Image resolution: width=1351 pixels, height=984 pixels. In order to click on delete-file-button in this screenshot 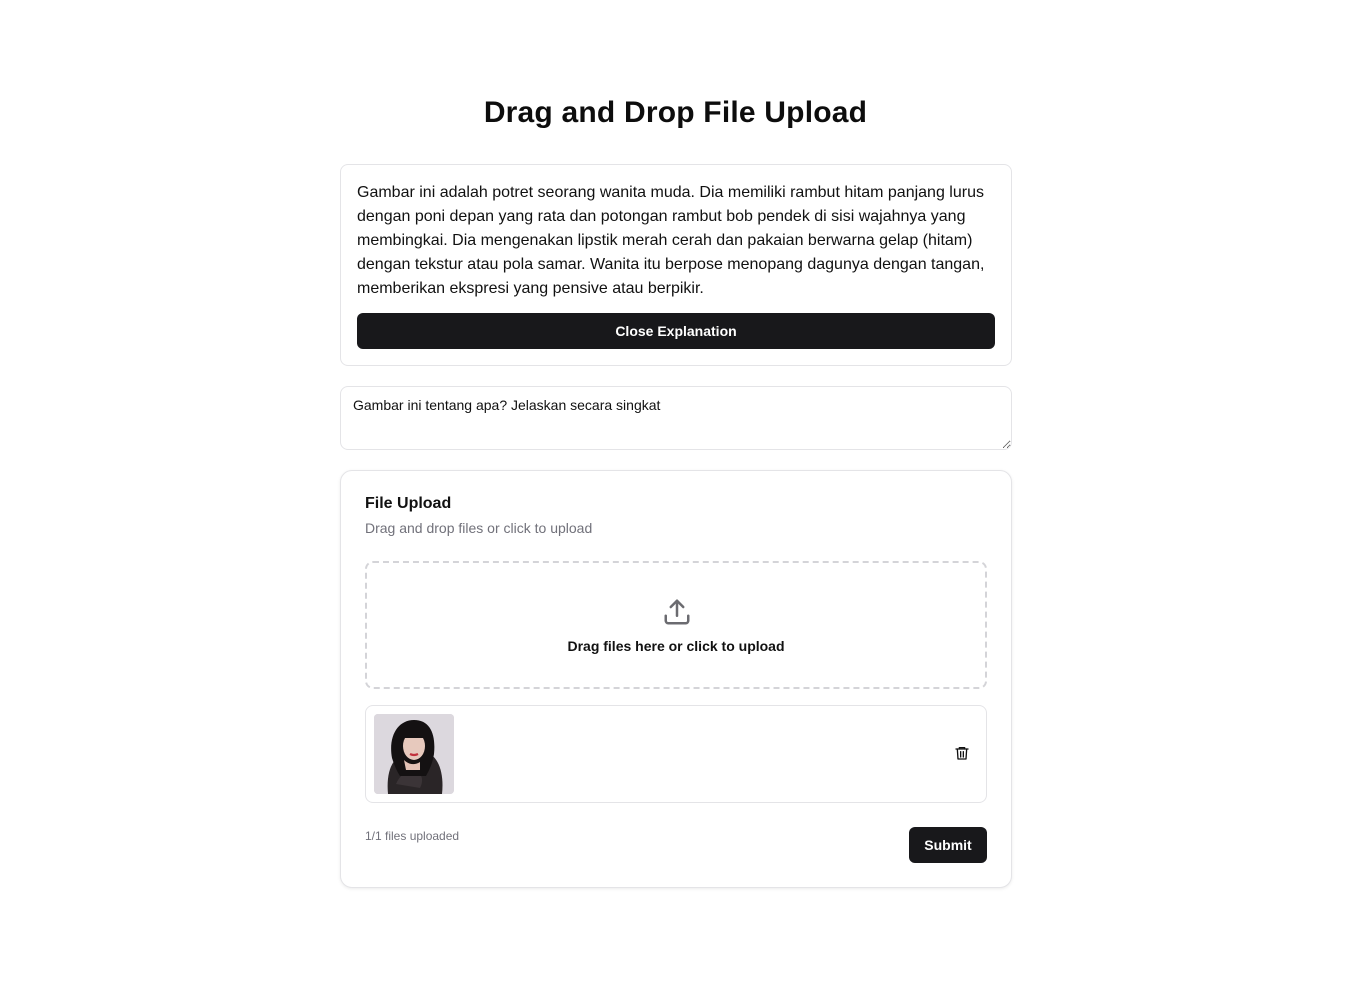, I will do `click(962, 754)`.